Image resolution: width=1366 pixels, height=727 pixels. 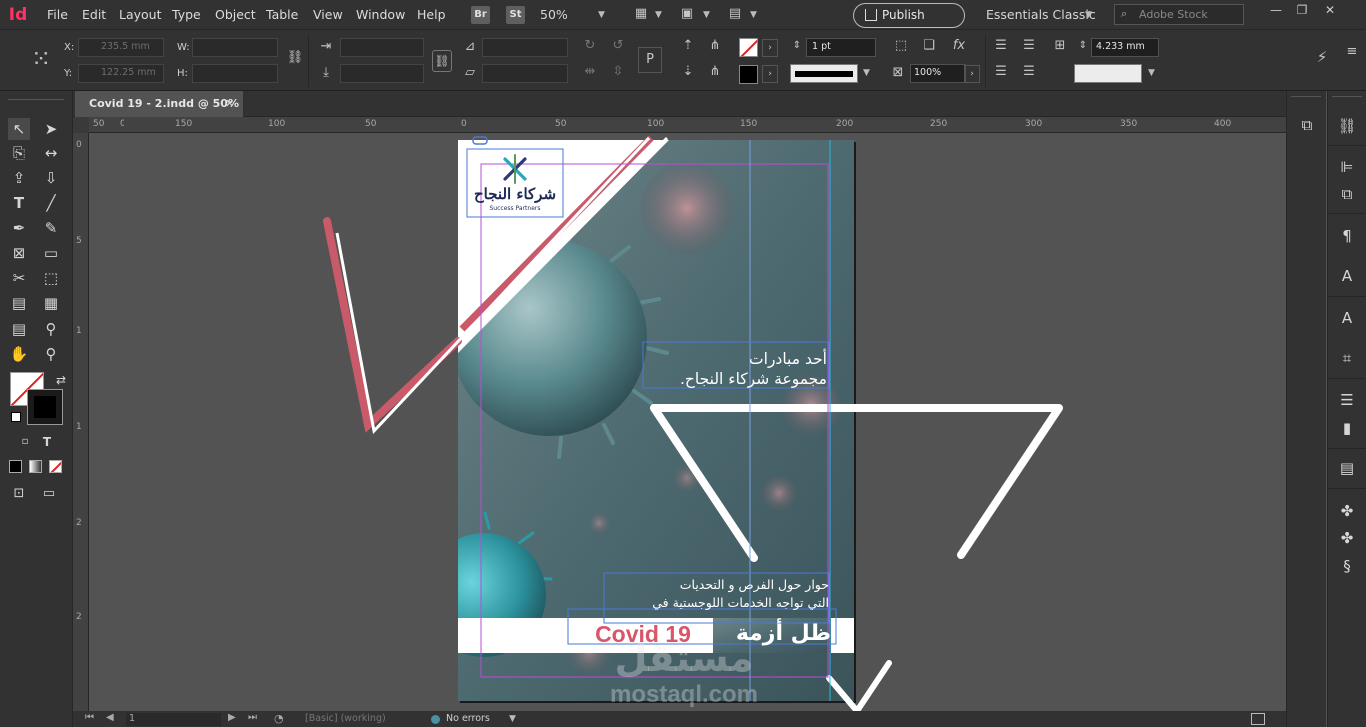 What do you see at coordinates (525, 47) in the screenshot?
I see `rotate-angle-field` at bounding box center [525, 47].